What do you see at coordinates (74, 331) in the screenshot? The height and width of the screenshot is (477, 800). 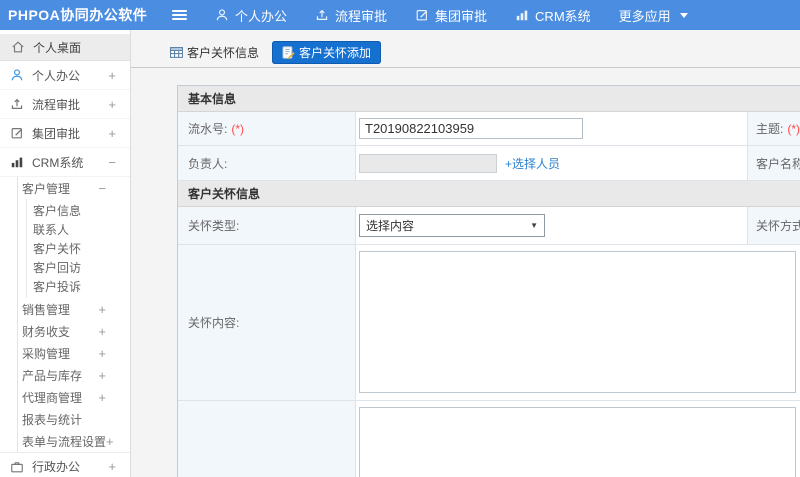 I see `sidebar-item-finance: 财务收支 +` at bounding box center [74, 331].